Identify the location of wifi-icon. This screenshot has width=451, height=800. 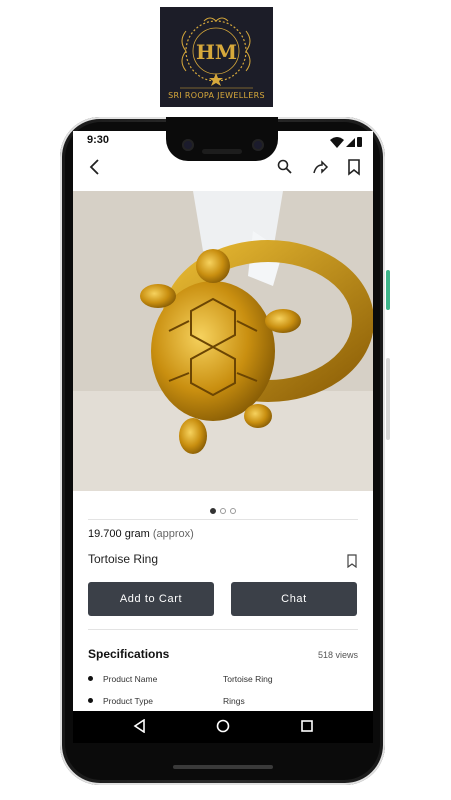
(337, 142).